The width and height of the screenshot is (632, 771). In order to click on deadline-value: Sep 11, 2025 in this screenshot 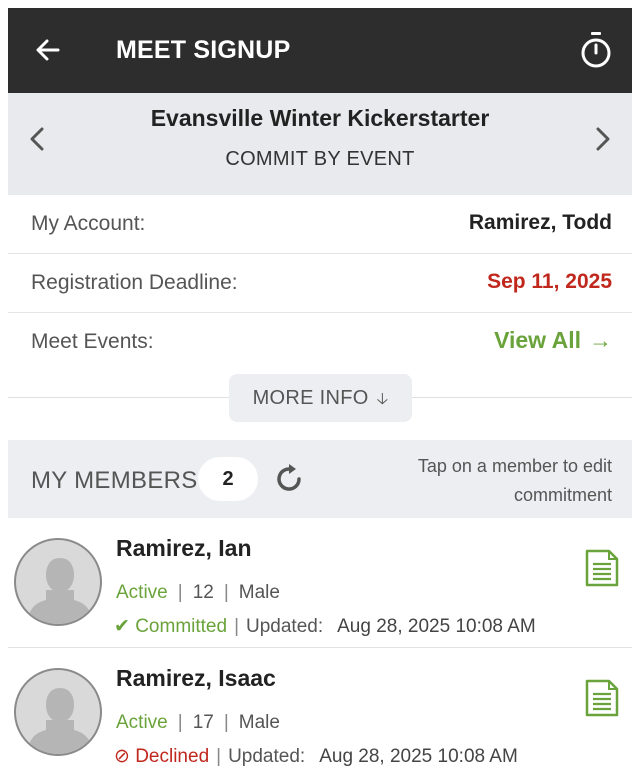, I will do `click(549, 281)`.